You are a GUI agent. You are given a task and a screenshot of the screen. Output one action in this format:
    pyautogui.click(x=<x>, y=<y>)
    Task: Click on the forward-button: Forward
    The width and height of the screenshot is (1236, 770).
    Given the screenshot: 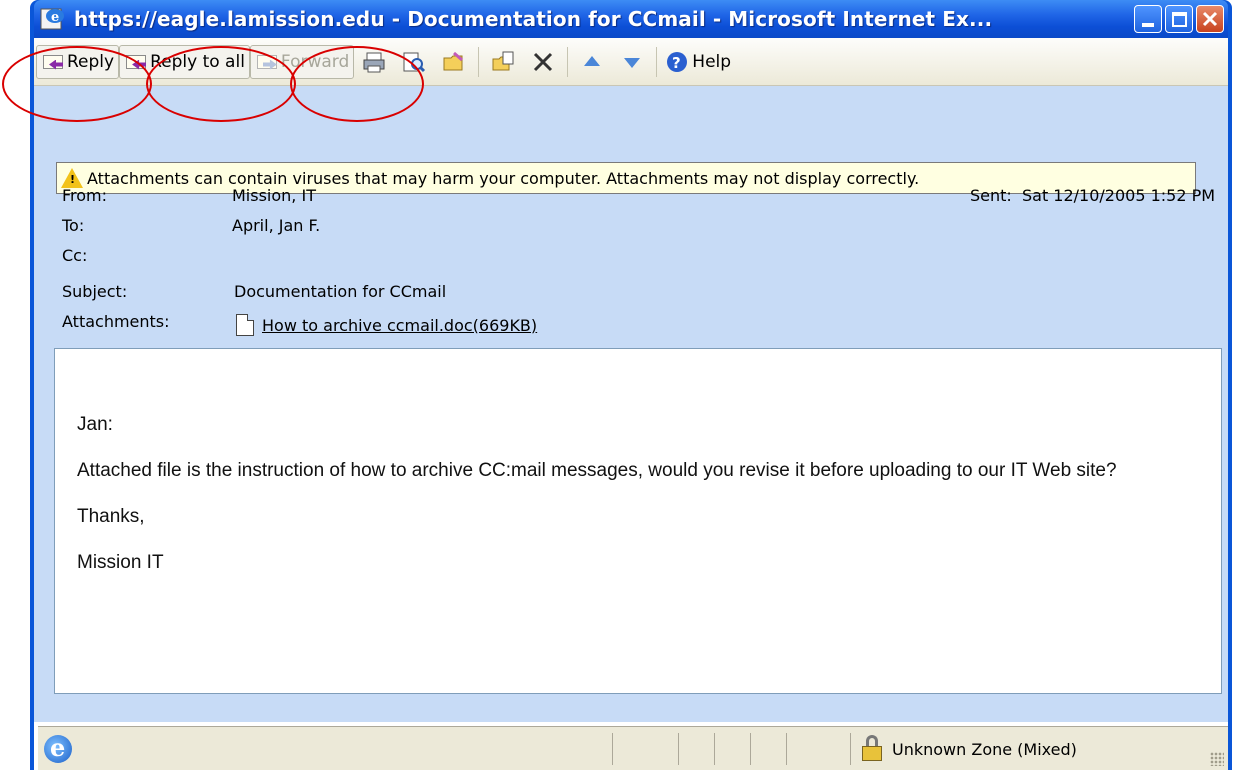 What is the action you would take?
    pyautogui.click(x=302, y=61)
    